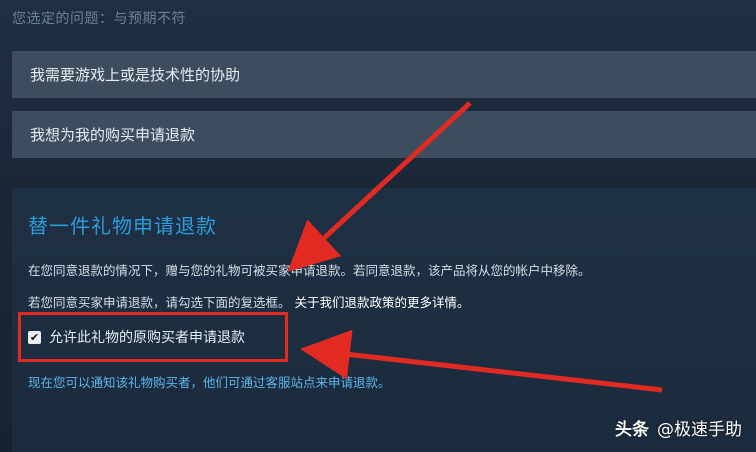 This screenshot has width=756, height=452. Describe the element at coordinates (481, 361) in the screenshot. I see `annotation-arrow-lower` at that location.